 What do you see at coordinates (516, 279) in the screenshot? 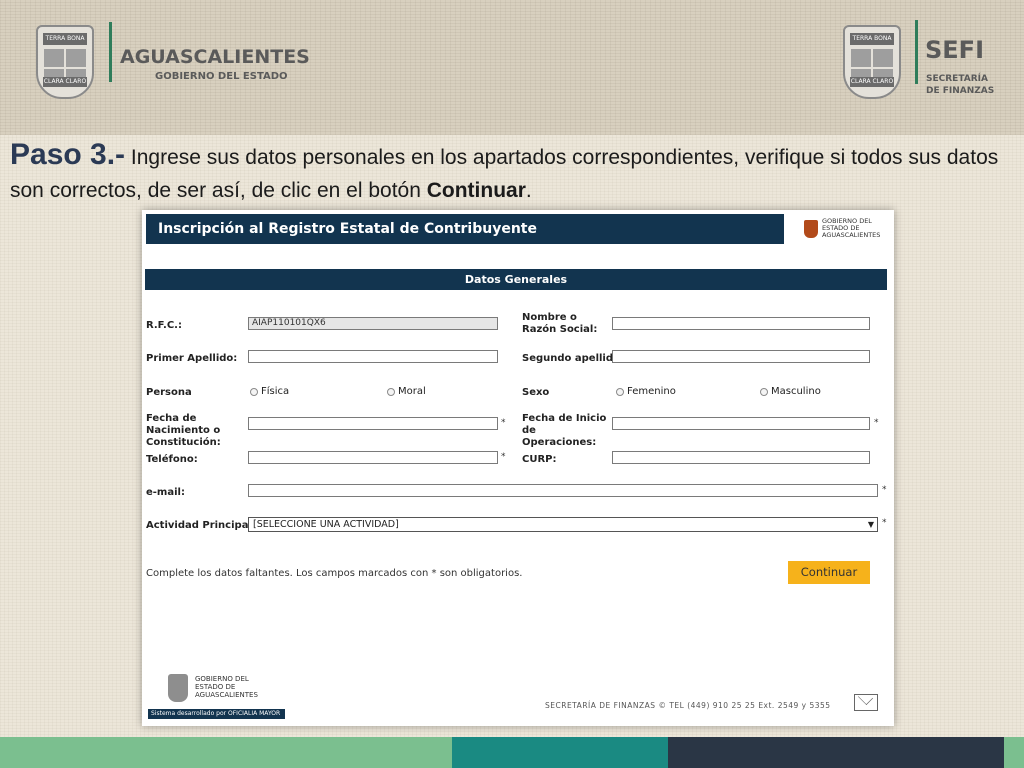
I see `section-title: Datos Generales` at bounding box center [516, 279].